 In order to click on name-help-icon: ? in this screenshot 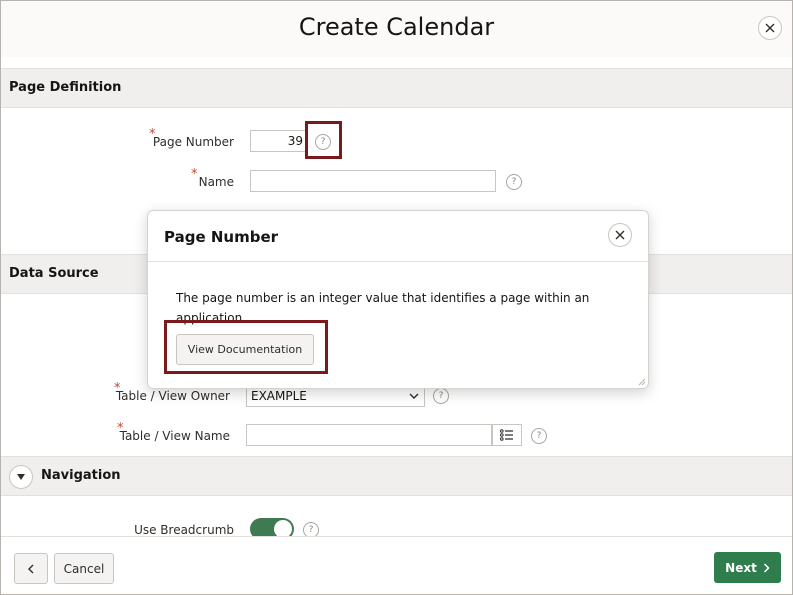, I will do `click(514, 182)`.